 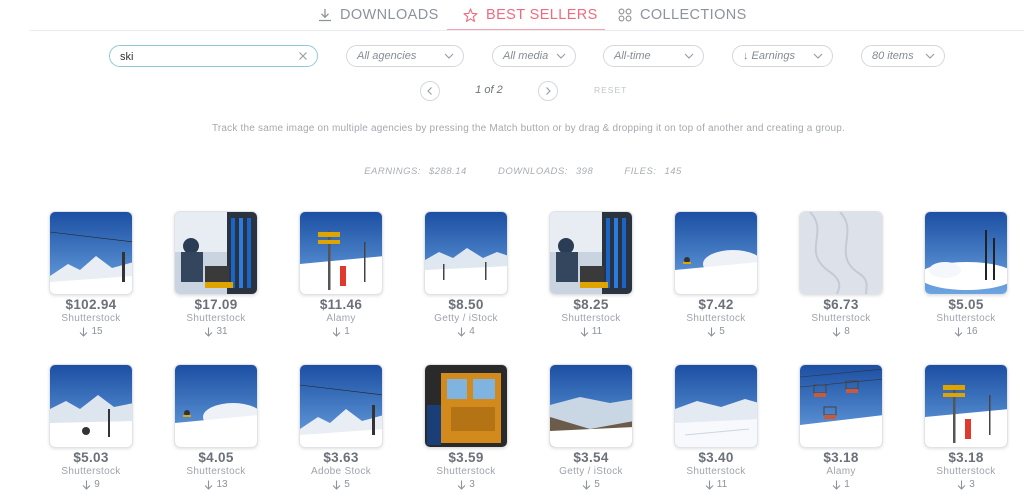 I want to click on image-card: $7.42 Shutterstock 5, so click(x=716, y=274).